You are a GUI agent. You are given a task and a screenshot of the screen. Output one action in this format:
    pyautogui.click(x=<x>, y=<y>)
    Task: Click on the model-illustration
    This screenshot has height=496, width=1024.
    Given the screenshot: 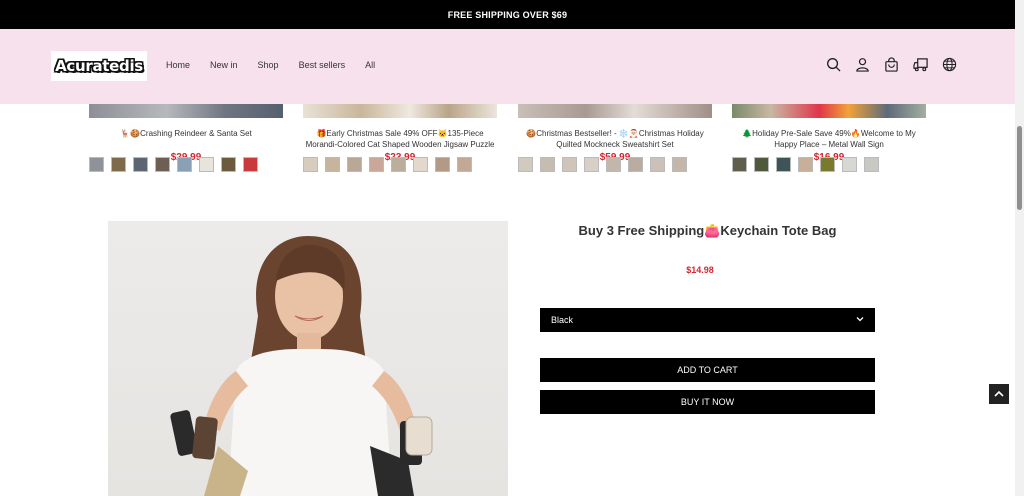 What is the action you would take?
    pyautogui.click(x=301, y=366)
    